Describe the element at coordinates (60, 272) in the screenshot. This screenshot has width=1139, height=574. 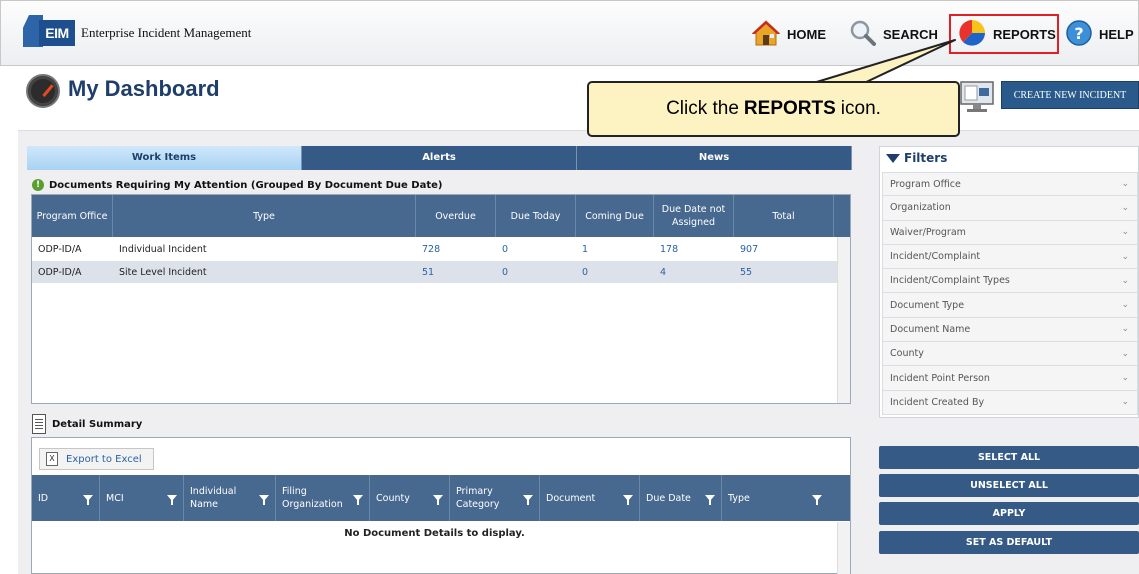
I see `cell-office: ODP-ID/A` at that location.